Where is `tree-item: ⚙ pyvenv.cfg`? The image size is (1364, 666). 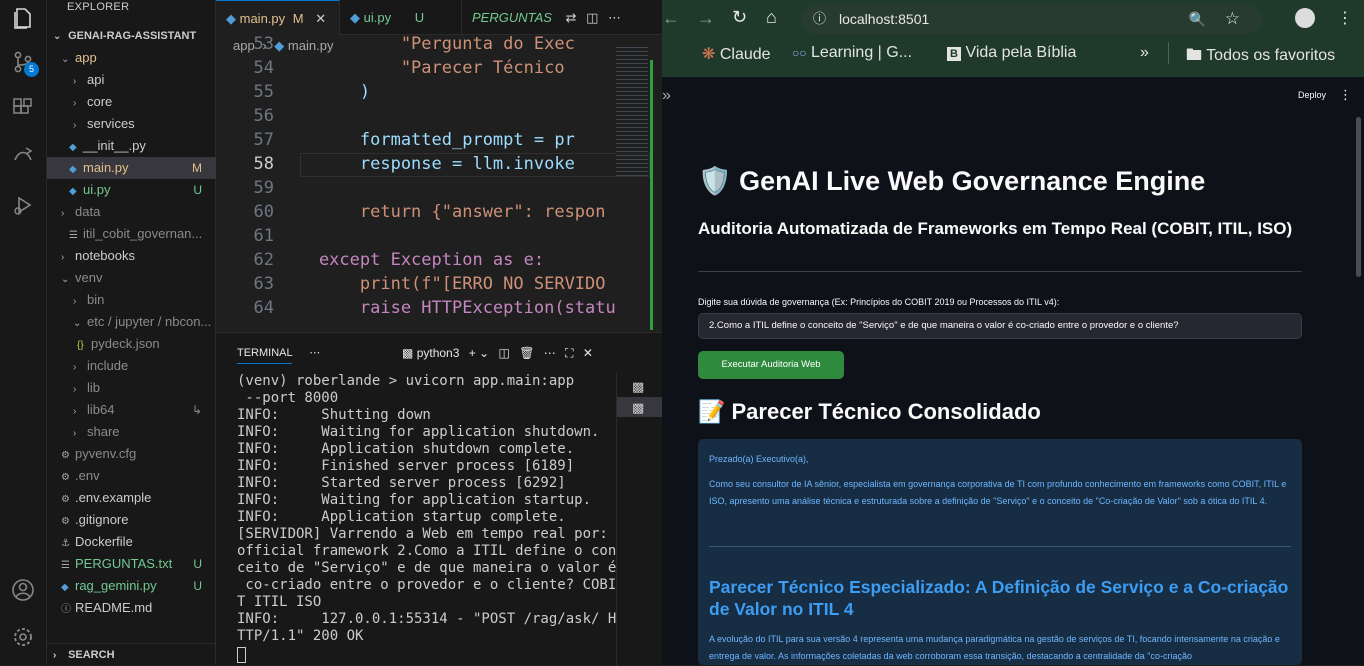
tree-item: ⚙ pyvenv.cfg is located at coordinates (131, 454).